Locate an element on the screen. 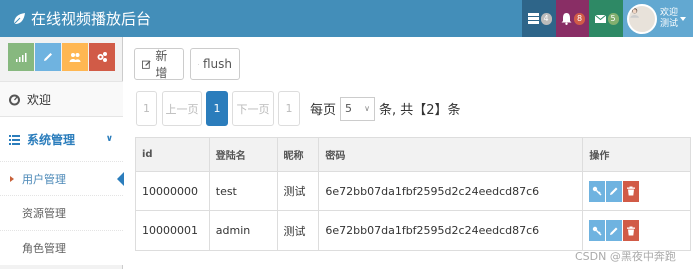 The height and width of the screenshot is (269, 693). sidebar-subitem-users: 用户管理 is located at coordinates (62, 178).